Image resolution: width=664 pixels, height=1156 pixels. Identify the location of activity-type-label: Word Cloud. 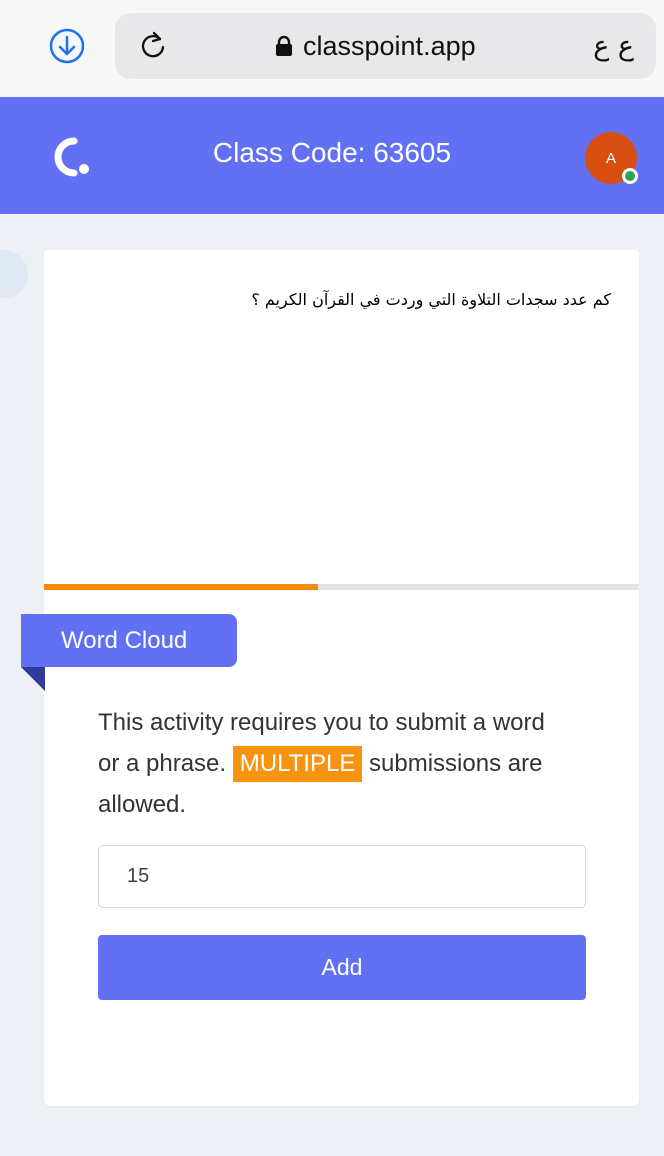
(129, 640).